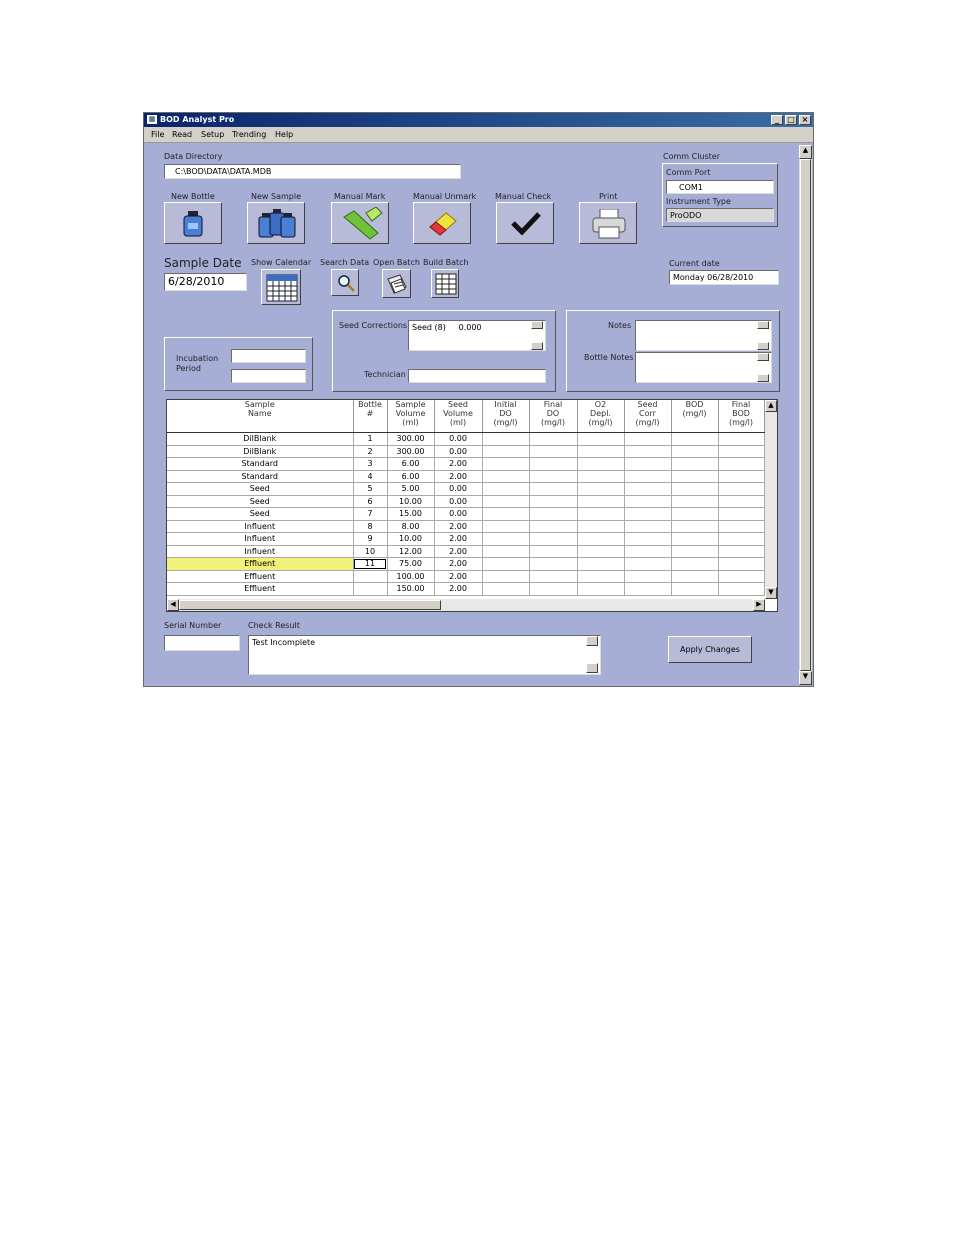 Image resolution: width=954 pixels, height=1235 pixels. I want to click on table-cell: 5, so click(370, 489).